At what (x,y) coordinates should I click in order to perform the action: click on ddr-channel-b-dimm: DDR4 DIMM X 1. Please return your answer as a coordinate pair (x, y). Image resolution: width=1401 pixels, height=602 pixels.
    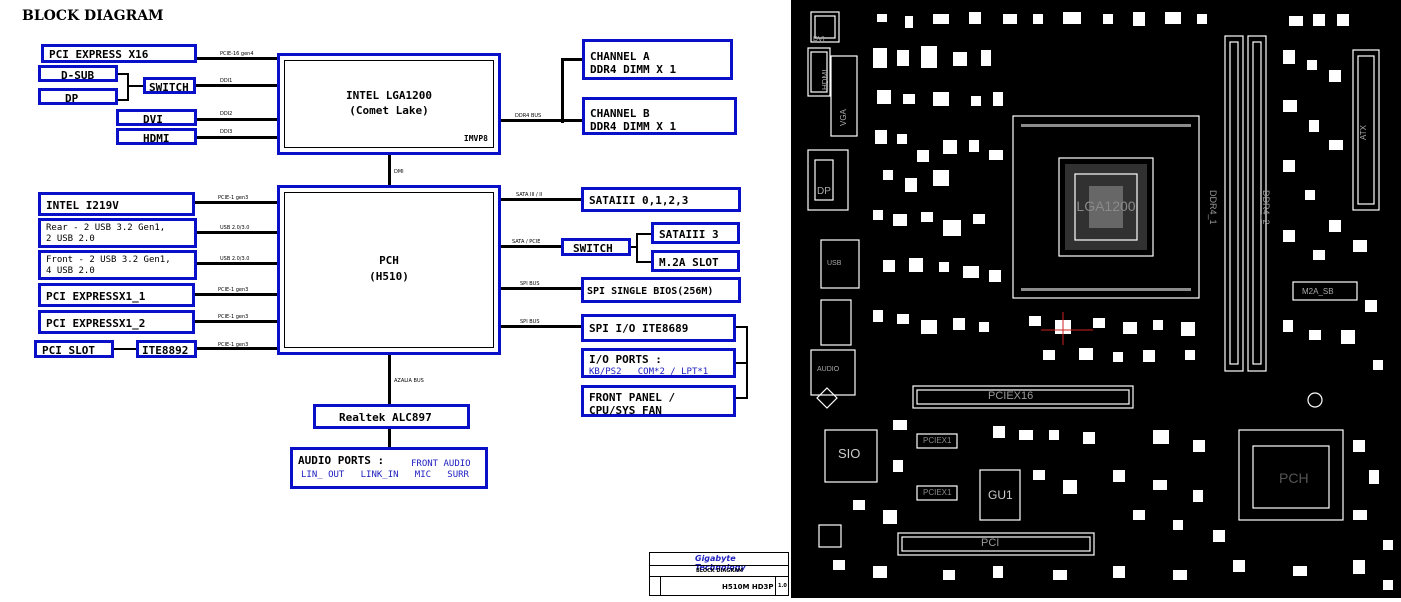
    Looking at the image, I should click on (633, 126).